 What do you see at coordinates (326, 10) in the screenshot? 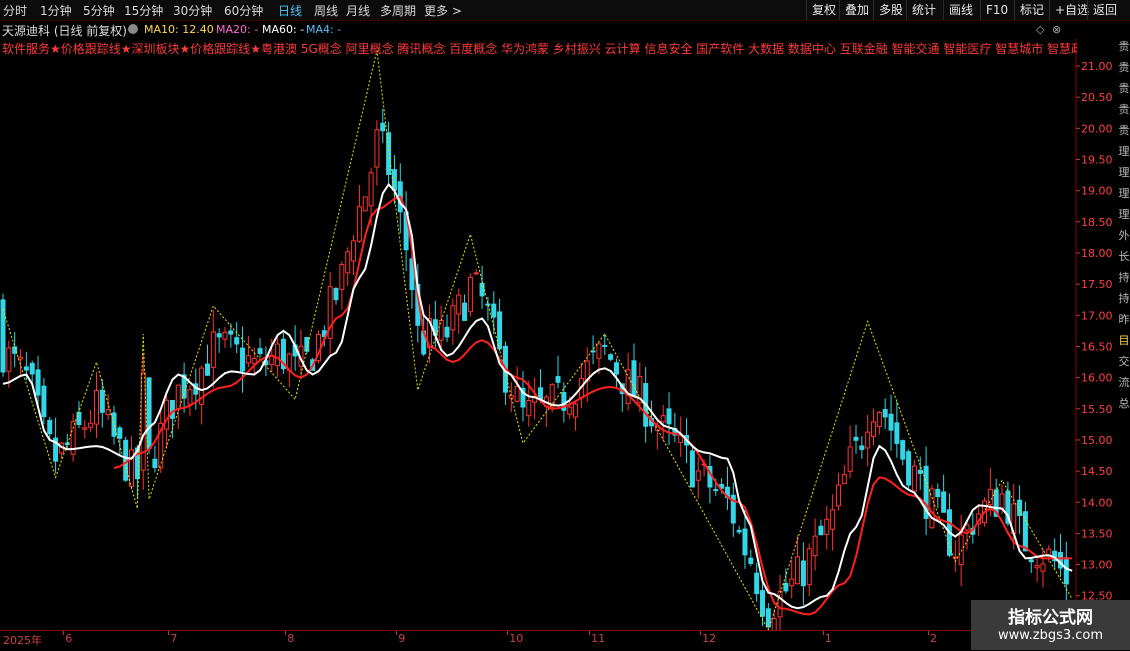
I see `tab-7: 周线` at bounding box center [326, 10].